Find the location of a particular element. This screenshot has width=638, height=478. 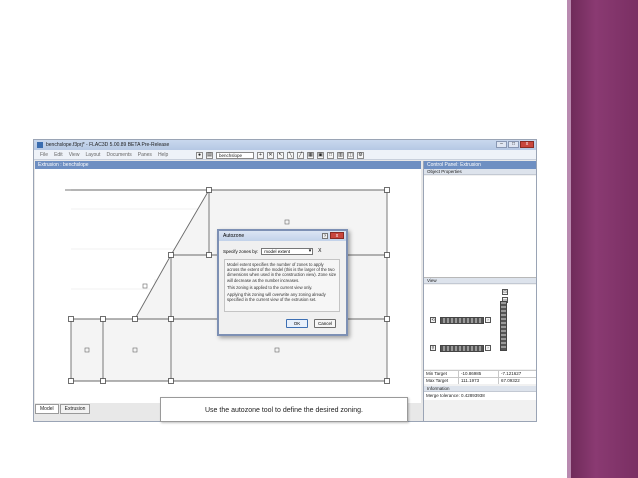

information-block: Information Merge tolerance: 0.42893938 is located at coordinates (480, 393).